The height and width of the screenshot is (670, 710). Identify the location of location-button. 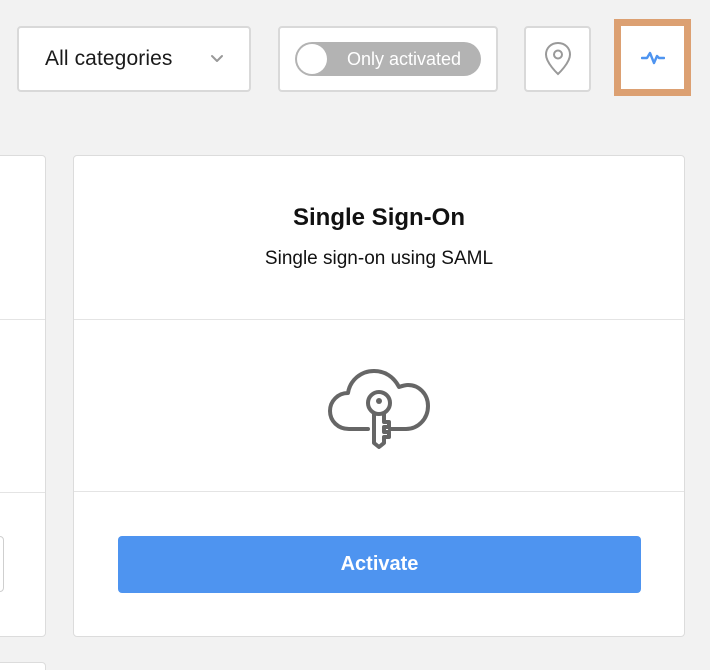
(557, 59).